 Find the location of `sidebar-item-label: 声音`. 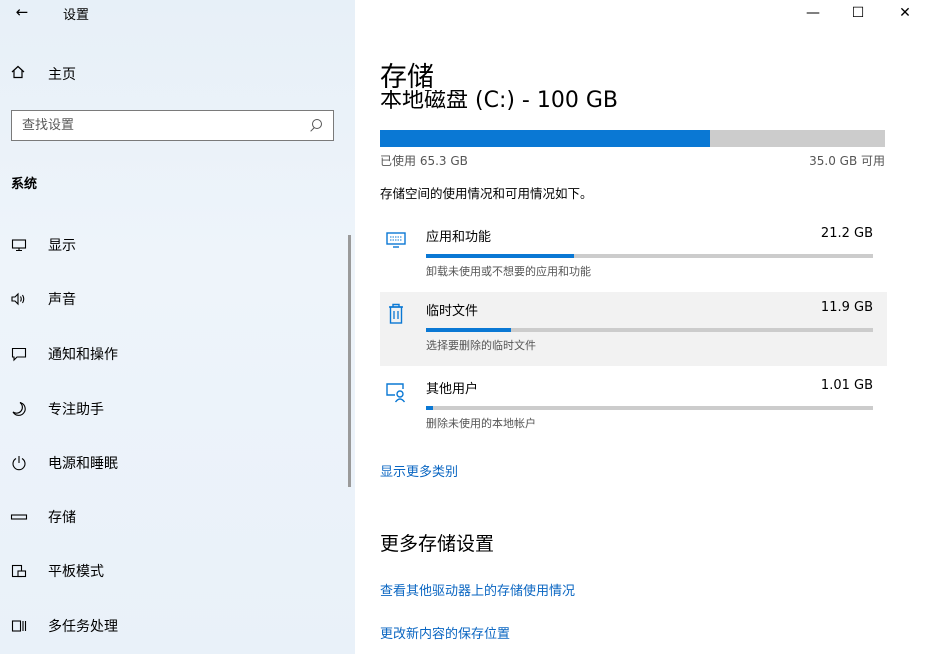

sidebar-item-label: 声音 is located at coordinates (62, 300).